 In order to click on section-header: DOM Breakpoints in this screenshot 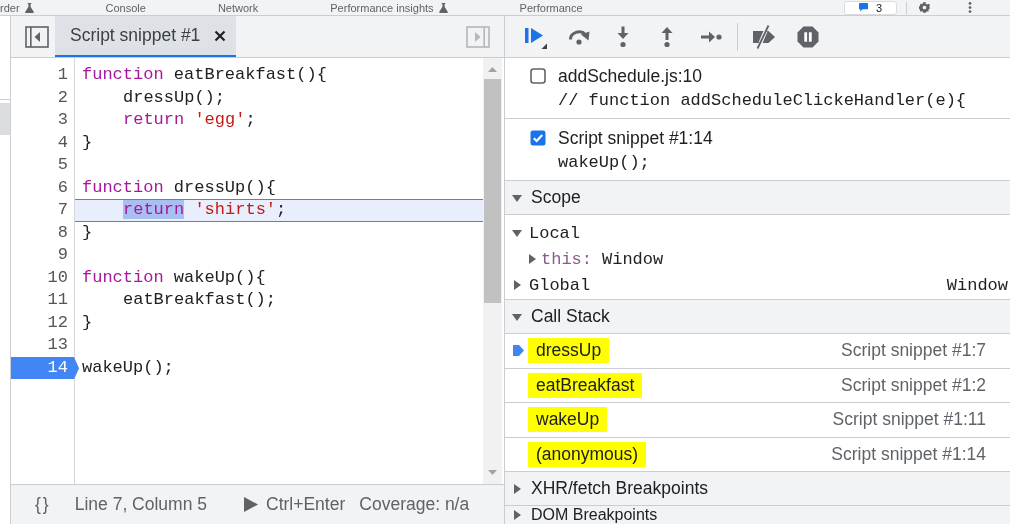, I will do `click(757, 515)`.